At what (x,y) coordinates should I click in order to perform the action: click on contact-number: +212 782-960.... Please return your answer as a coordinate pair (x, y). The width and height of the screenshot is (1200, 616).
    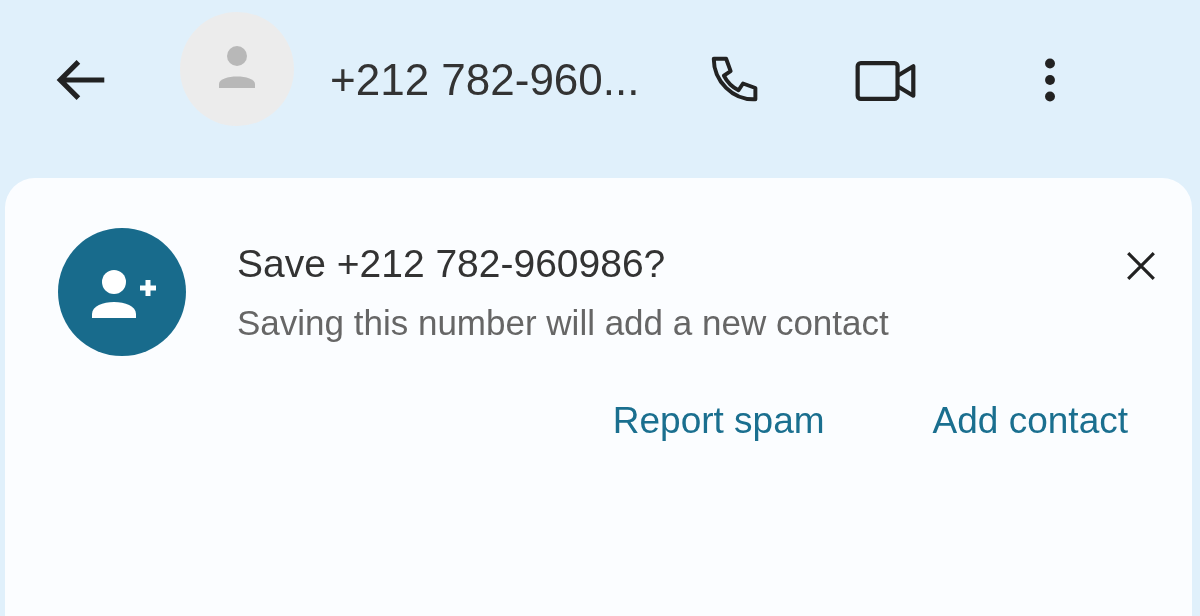
    Looking at the image, I should click on (485, 80).